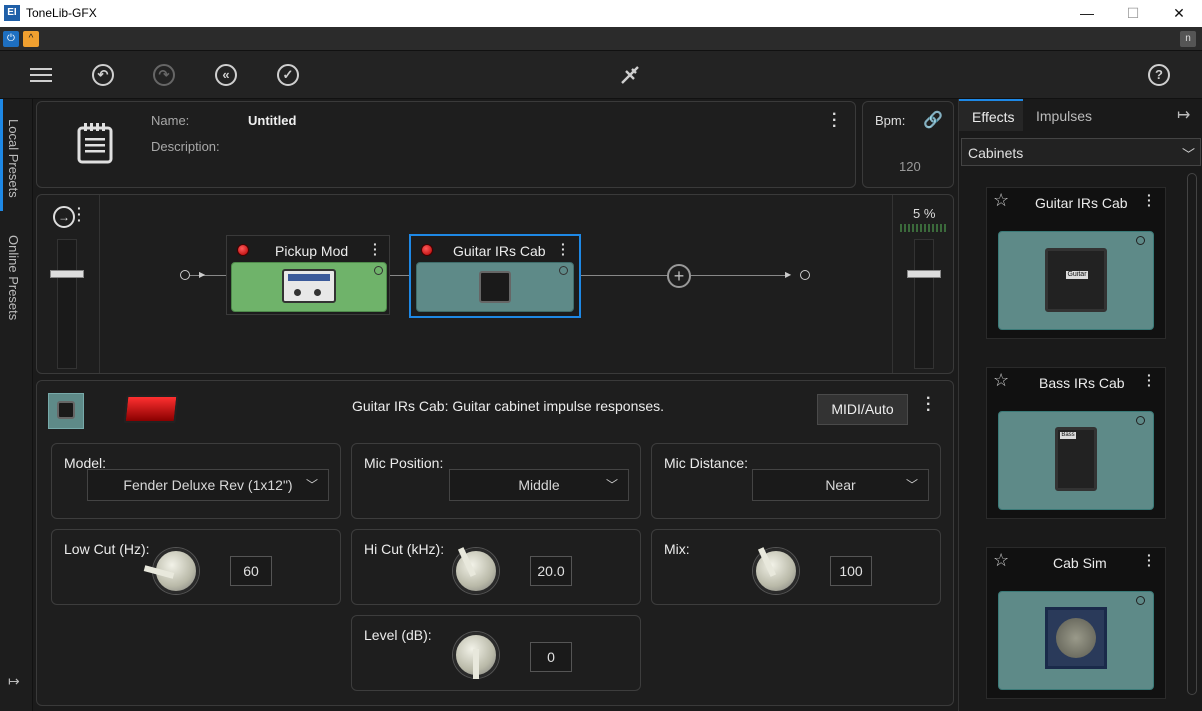  Describe the element at coordinates (378, 270) in the screenshot. I see `fx-status-ring` at that location.